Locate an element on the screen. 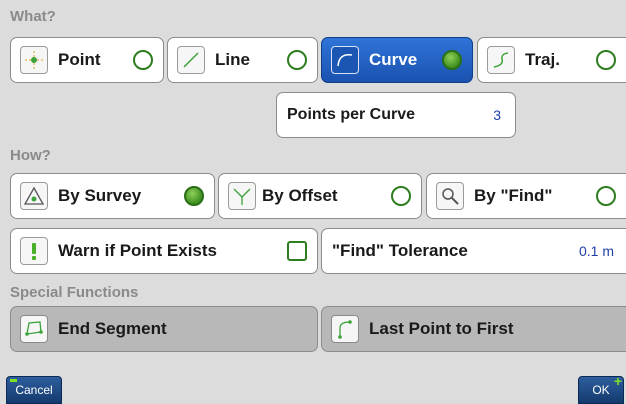  point-radio is located at coordinates (143, 60).